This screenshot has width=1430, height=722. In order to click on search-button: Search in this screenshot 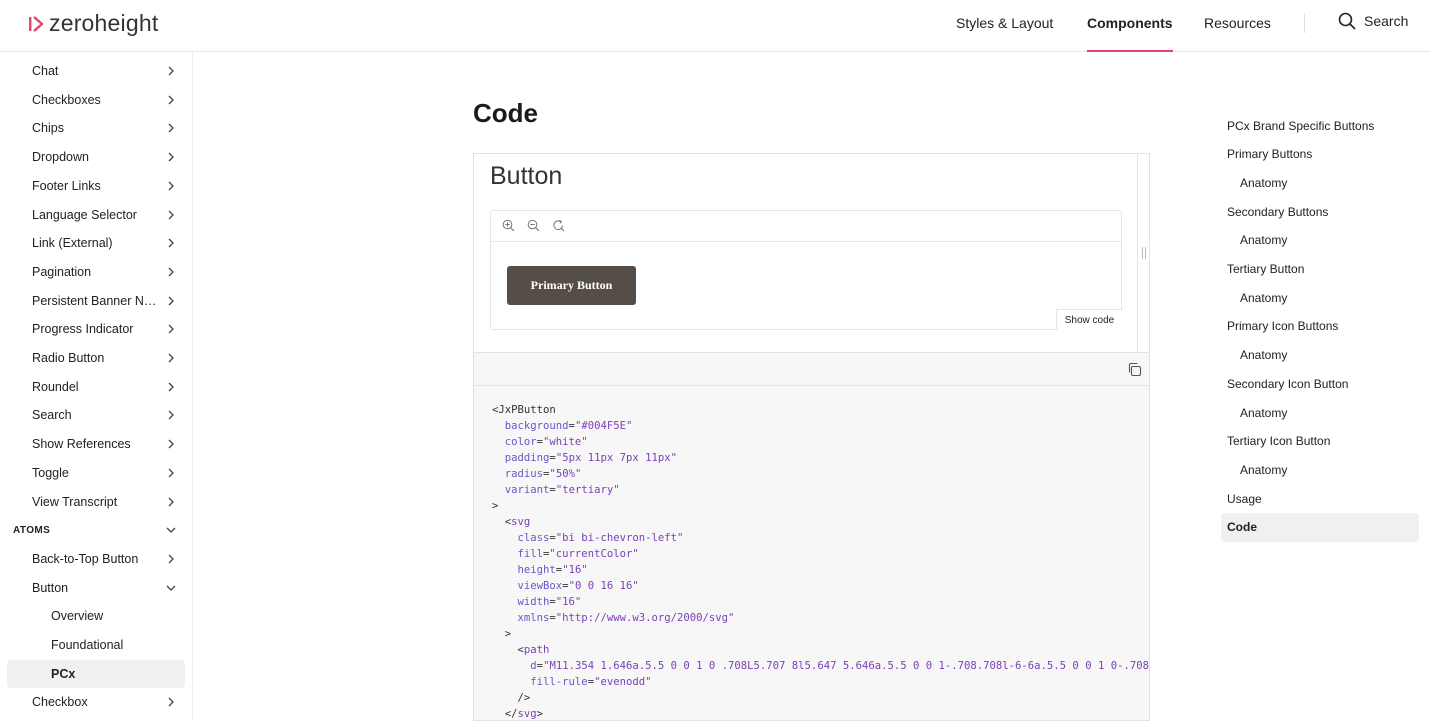, I will do `click(1373, 21)`.